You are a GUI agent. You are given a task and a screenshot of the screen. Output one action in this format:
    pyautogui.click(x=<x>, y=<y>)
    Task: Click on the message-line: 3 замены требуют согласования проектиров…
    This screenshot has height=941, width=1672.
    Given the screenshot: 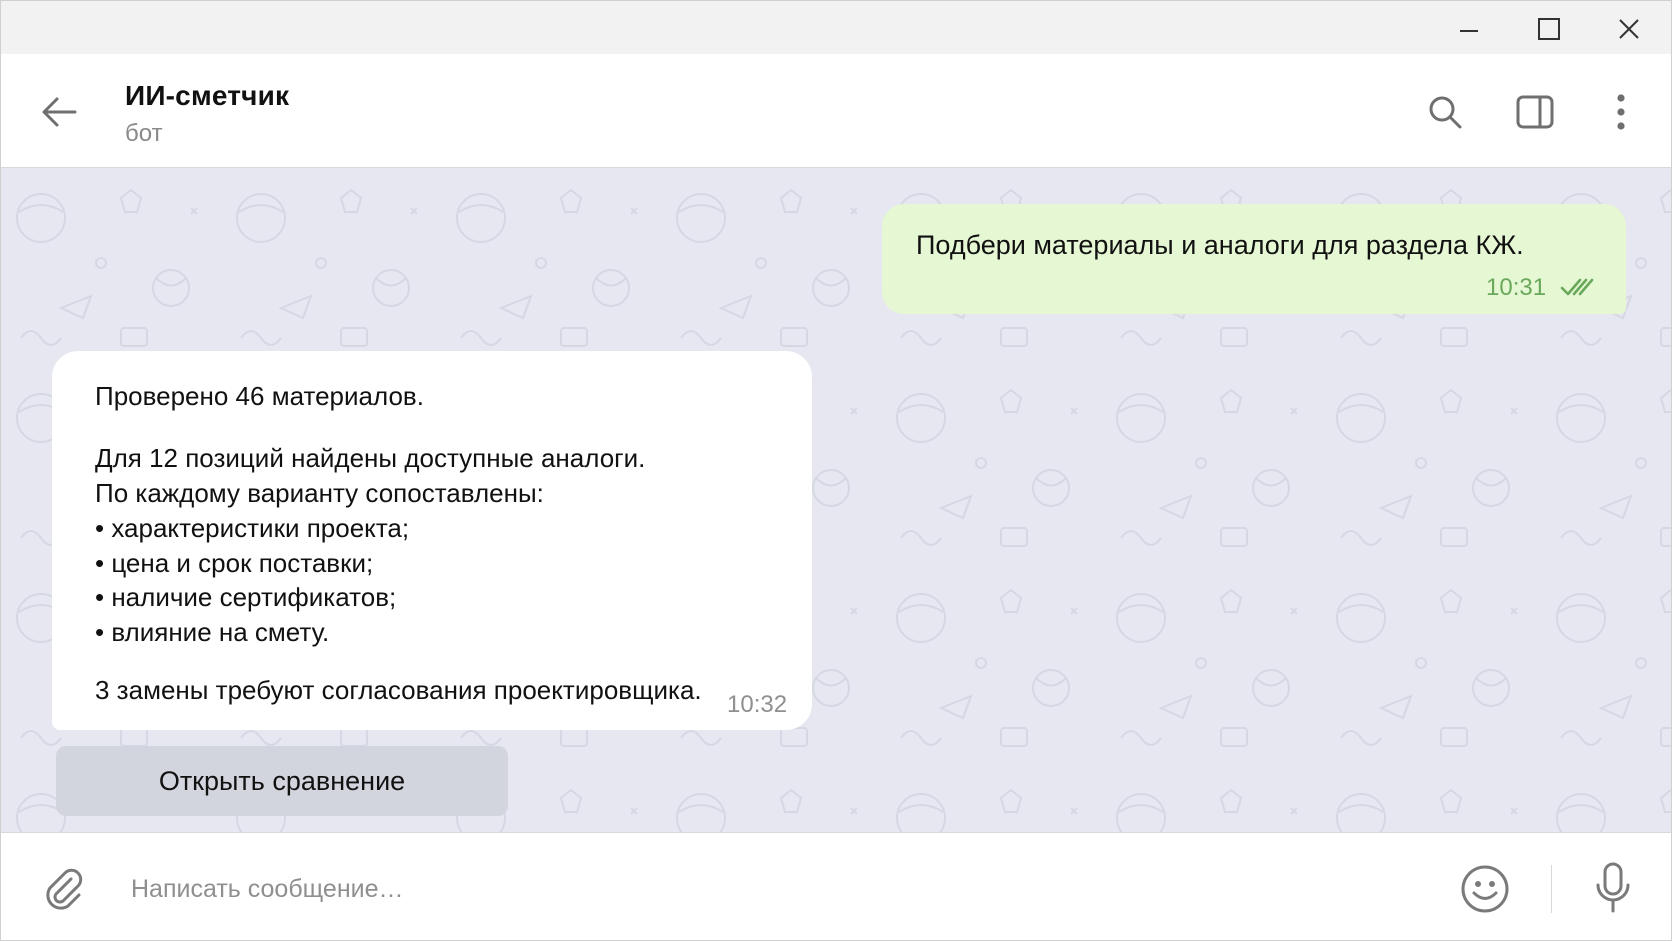 What is the action you would take?
    pyautogui.click(x=398, y=690)
    